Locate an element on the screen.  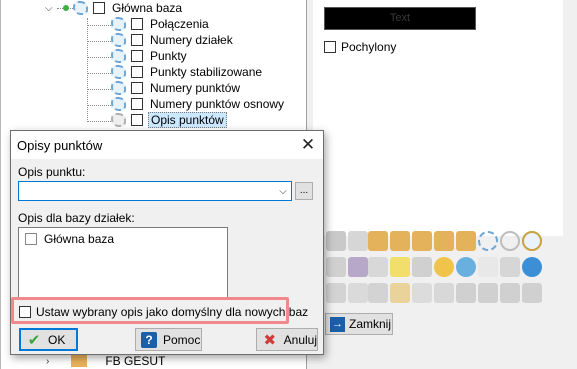
tree-node-punkty-stabilizowane: Punkty stabilizowane is located at coordinates (187, 72).